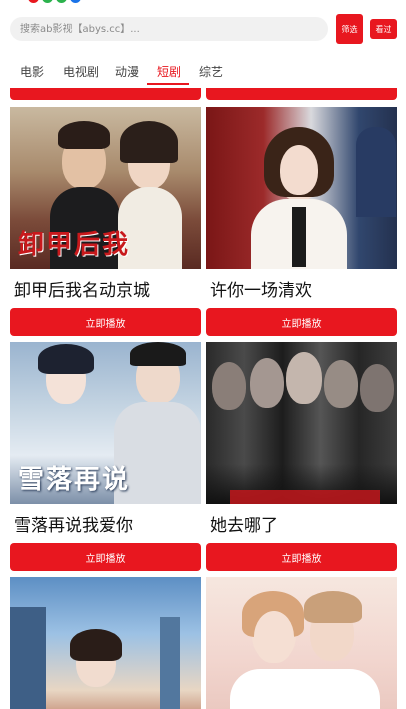 The width and height of the screenshot is (406, 709). I want to click on drama-title: 她去哪了, so click(301, 526).